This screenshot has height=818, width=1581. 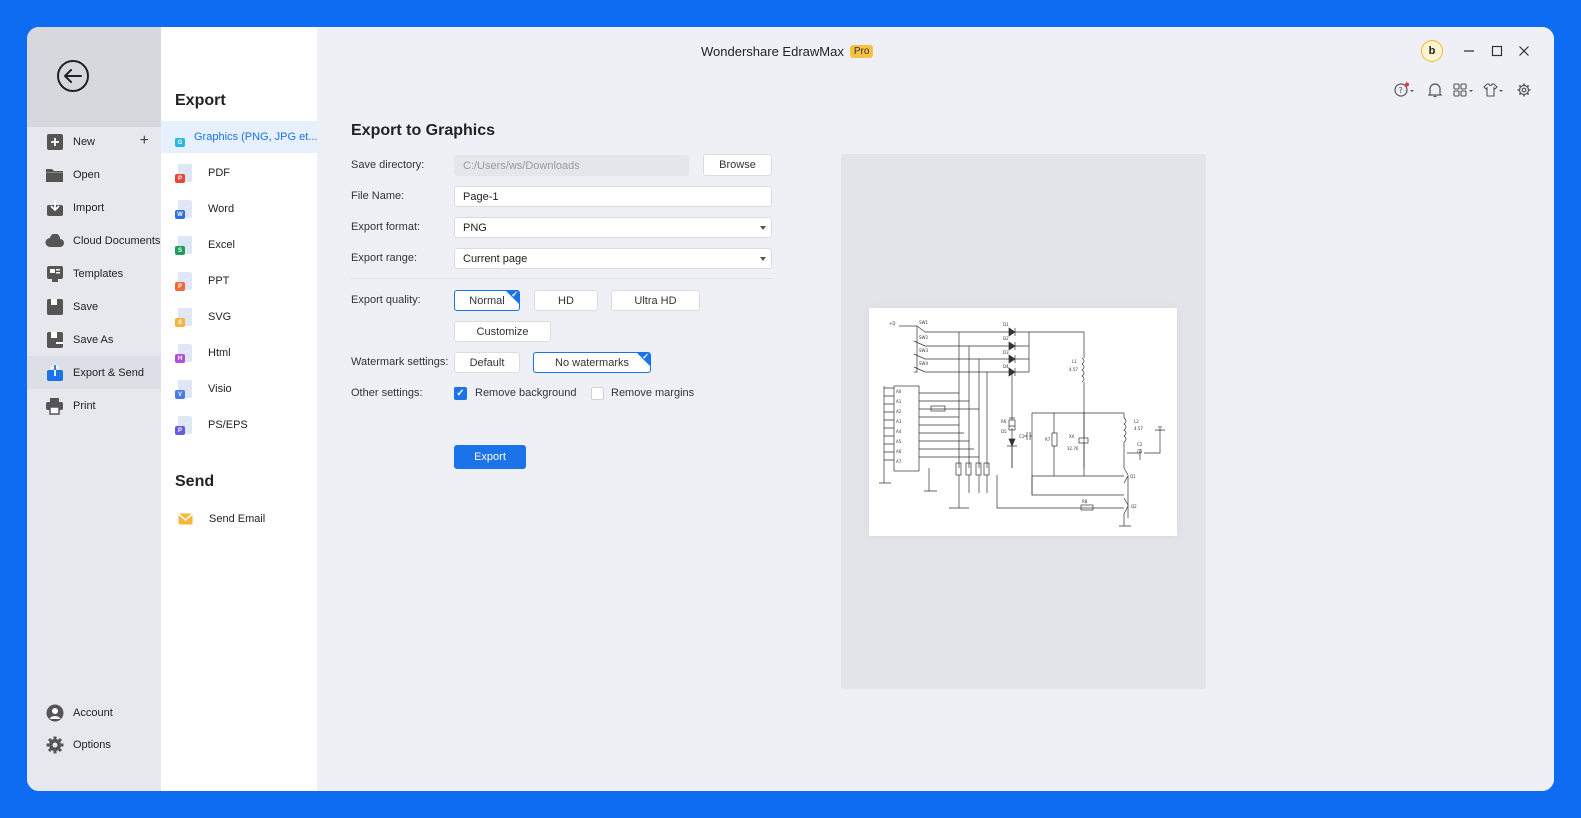 What do you see at coordinates (502, 331) in the screenshot?
I see `customize-button: Customize` at bounding box center [502, 331].